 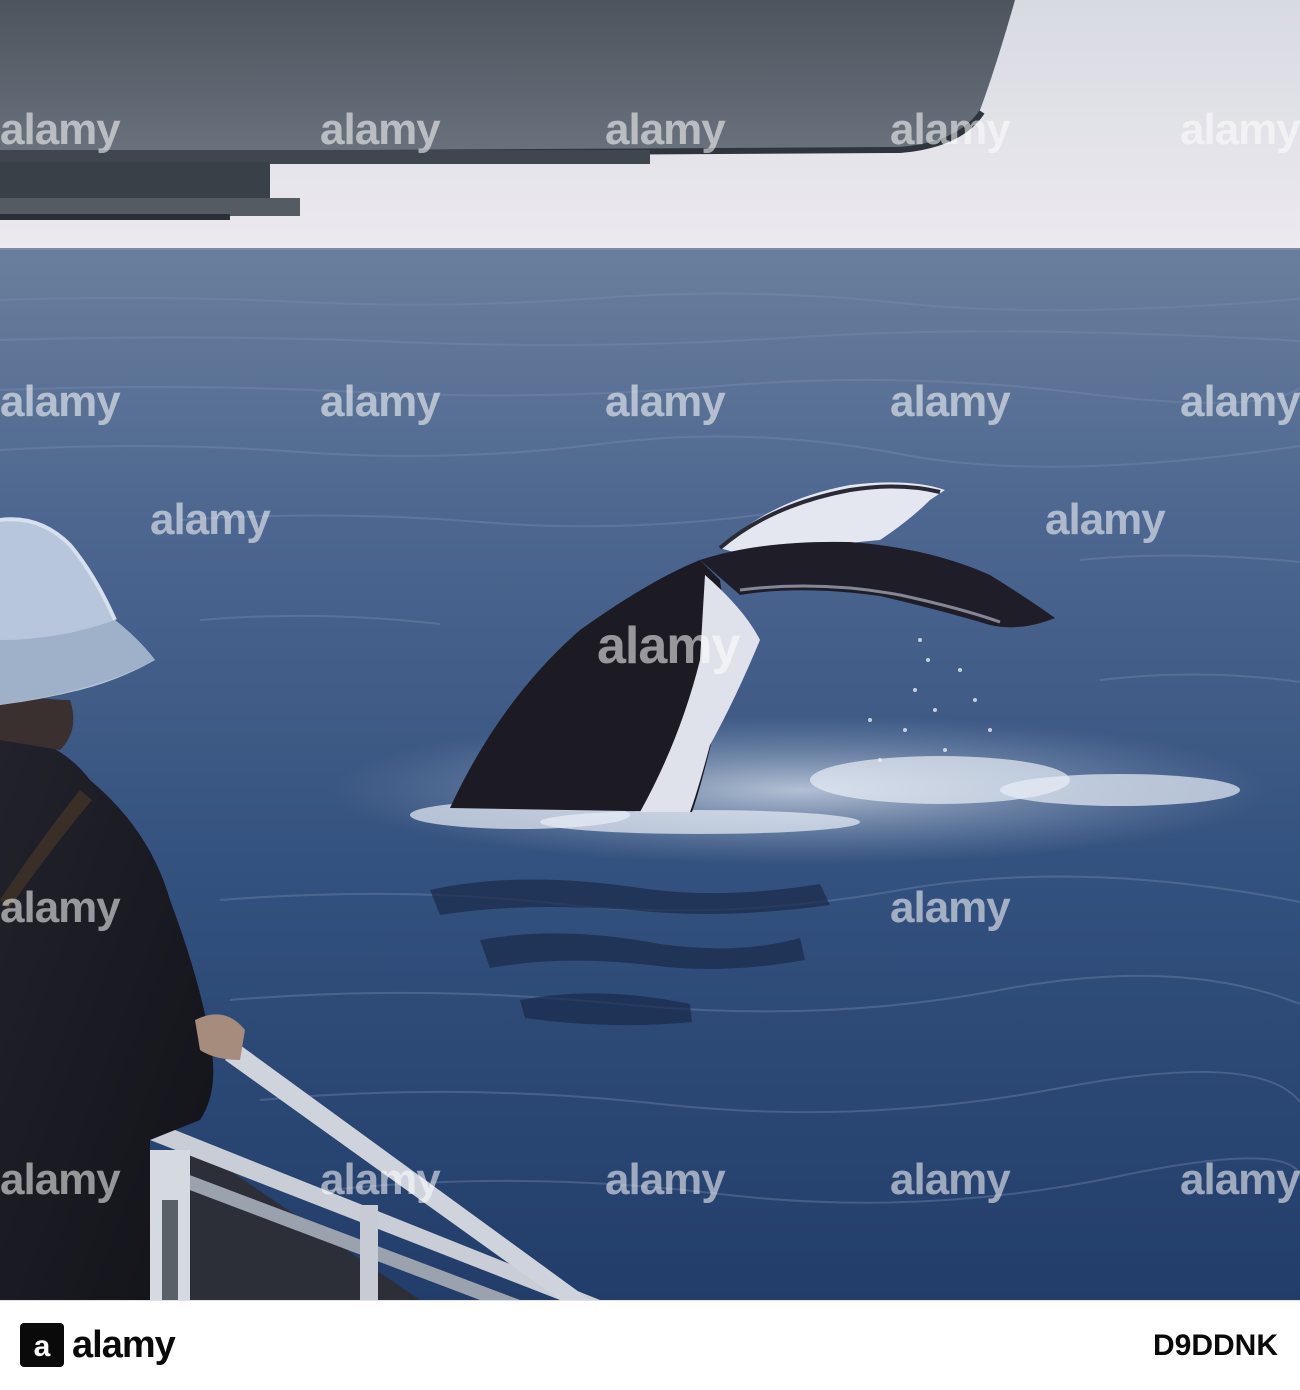 I want to click on image-id: D9DDNK, so click(x=1215, y=1345).